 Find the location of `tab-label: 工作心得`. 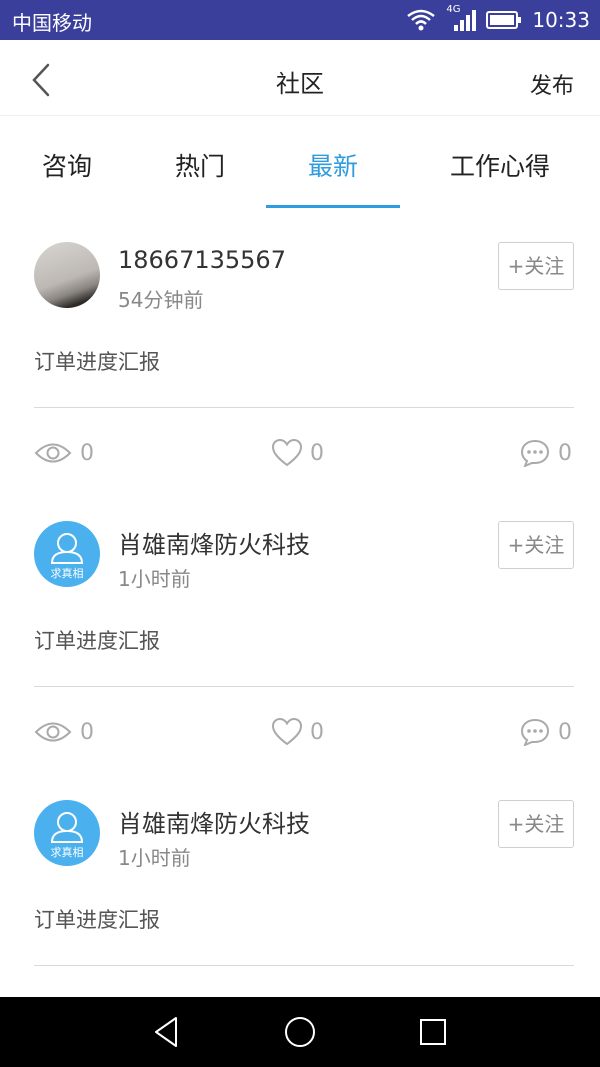

tab-label: 工作心得 is located at coordinates (499, 166).